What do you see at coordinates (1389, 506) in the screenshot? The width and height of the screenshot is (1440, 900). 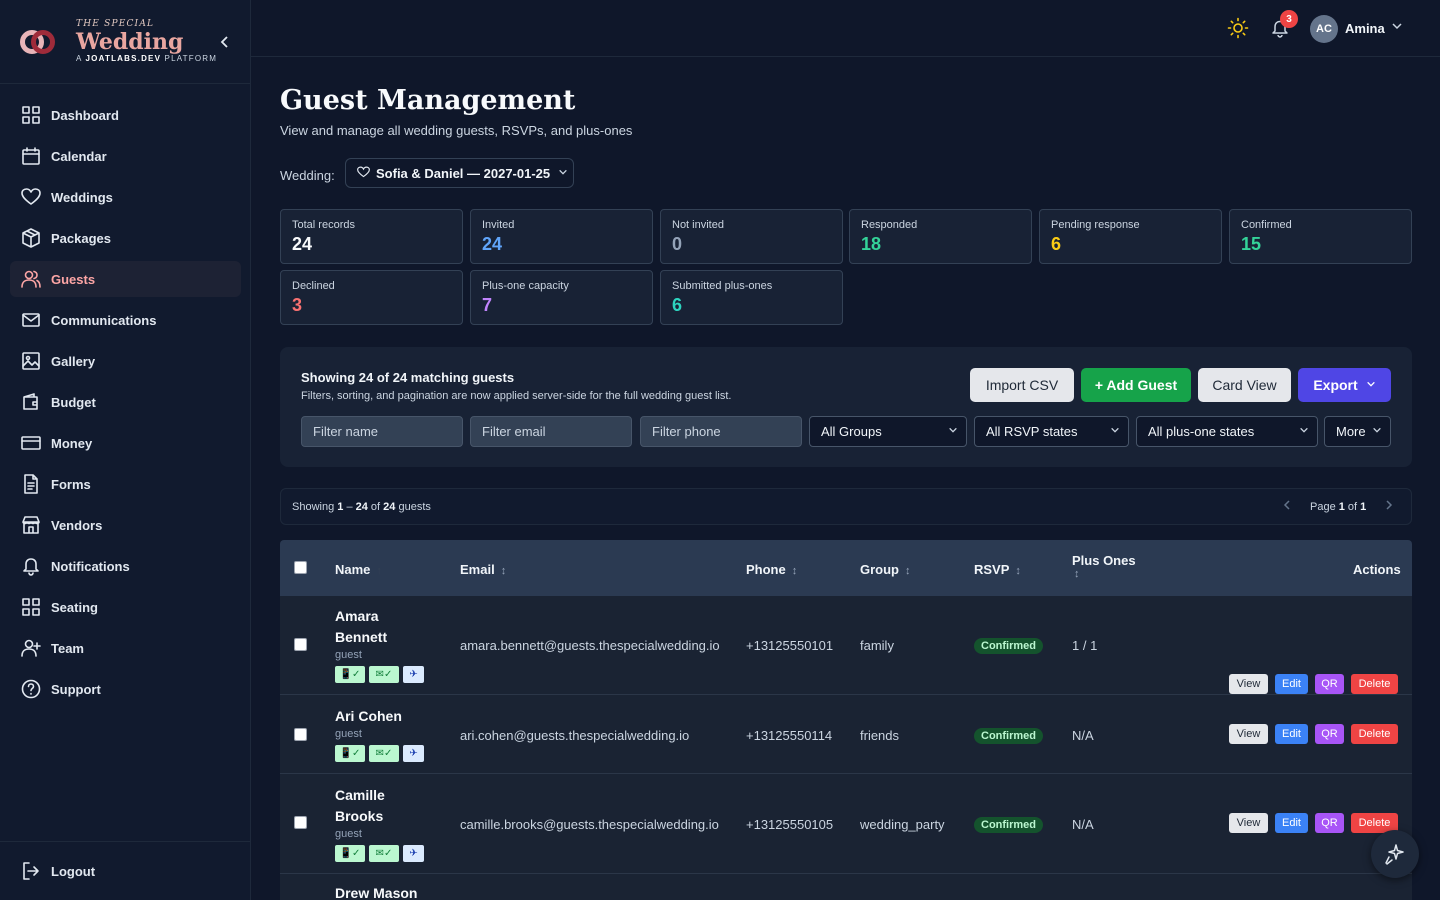 I see `chevron-right-icon` at bounding box center [1389, 506].